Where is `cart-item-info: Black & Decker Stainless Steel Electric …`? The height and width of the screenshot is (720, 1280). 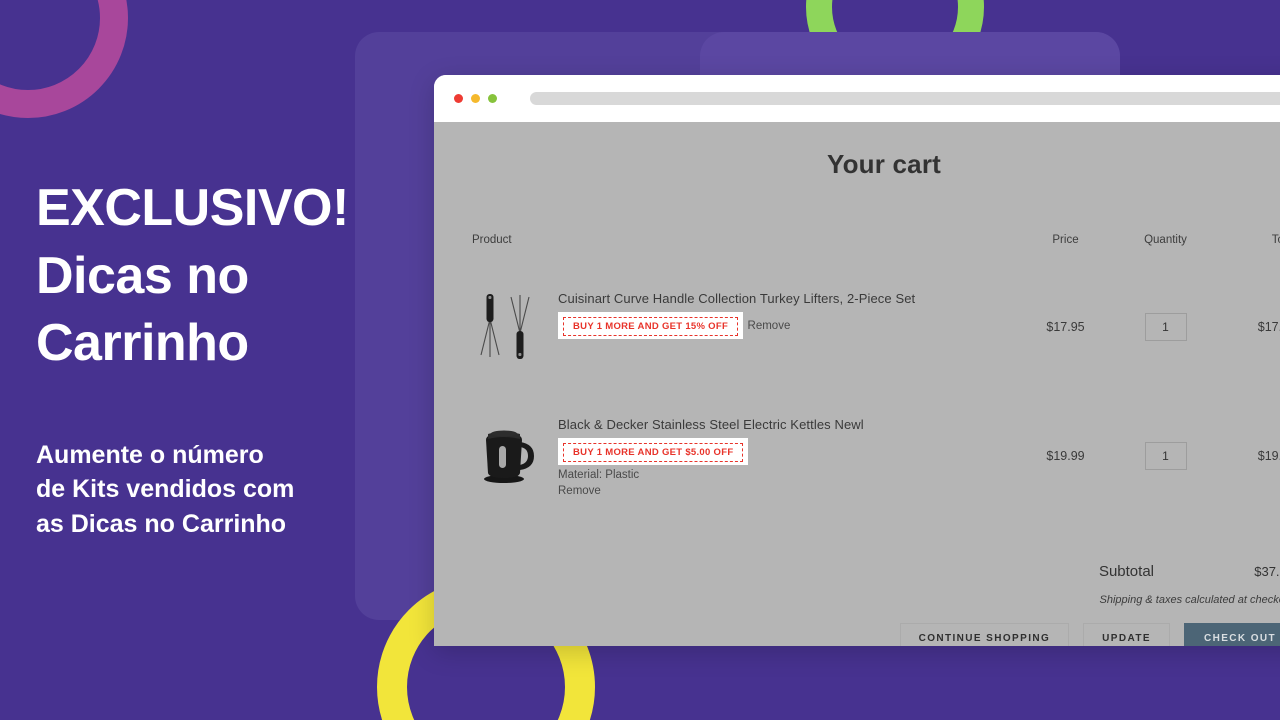 cart-item-info: Black & Decker Stainless Steel Electric … is located at coordinates (711, 456).